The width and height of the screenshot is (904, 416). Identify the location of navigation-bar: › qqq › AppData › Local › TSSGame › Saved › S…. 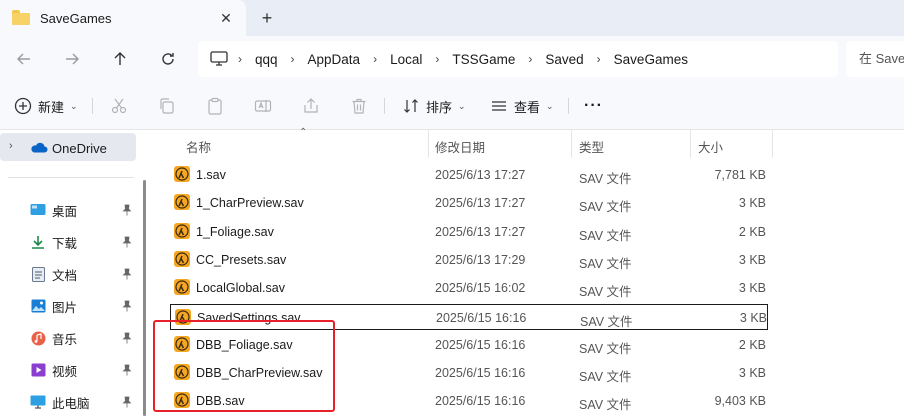
(452, 59).